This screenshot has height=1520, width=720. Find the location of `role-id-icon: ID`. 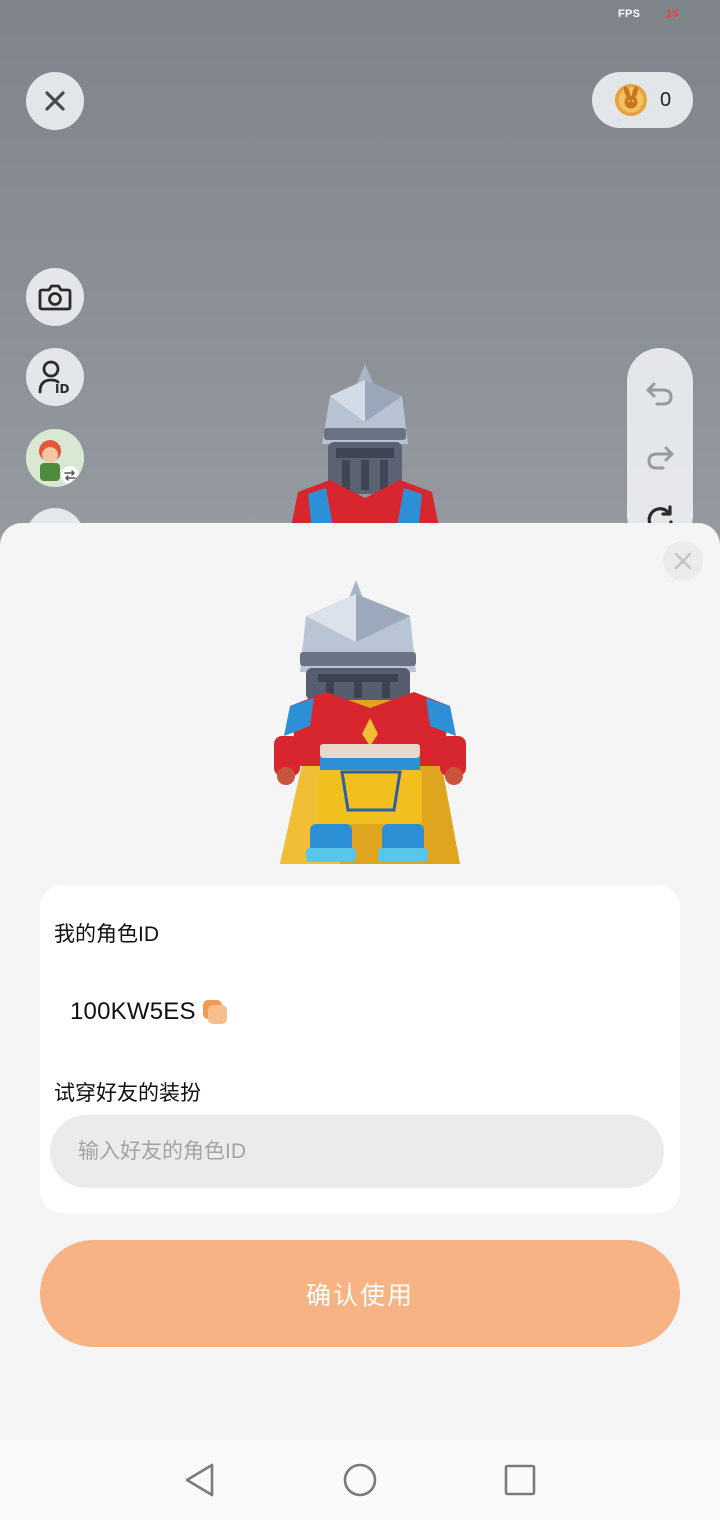

role-id-icon: ID is located at coordinates (53, 377).